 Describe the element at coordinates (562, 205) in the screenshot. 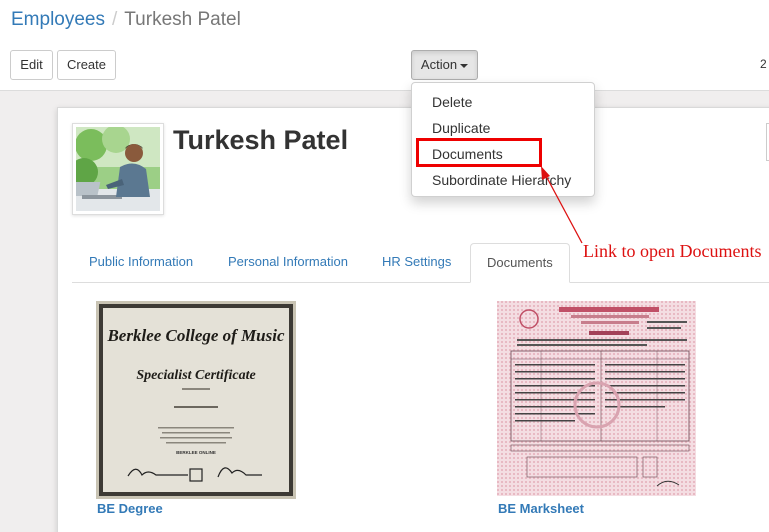

I see `annotation-arrow-icon` at that location.